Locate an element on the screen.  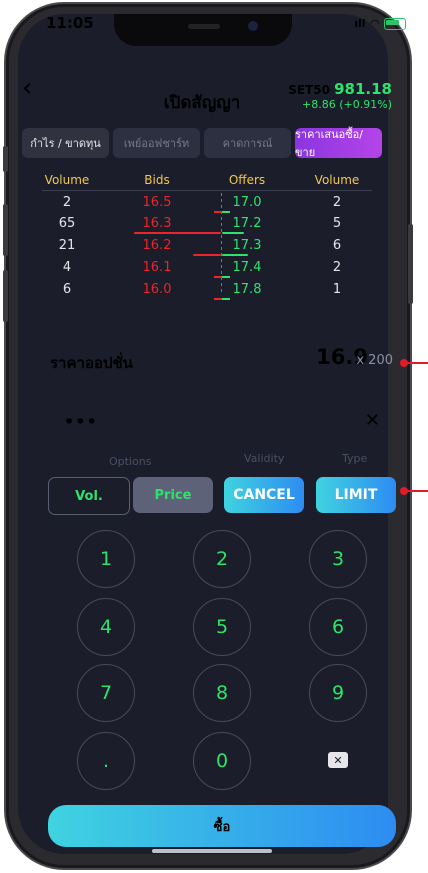
status-time: 11:05 is located at coordinates (70, 23).